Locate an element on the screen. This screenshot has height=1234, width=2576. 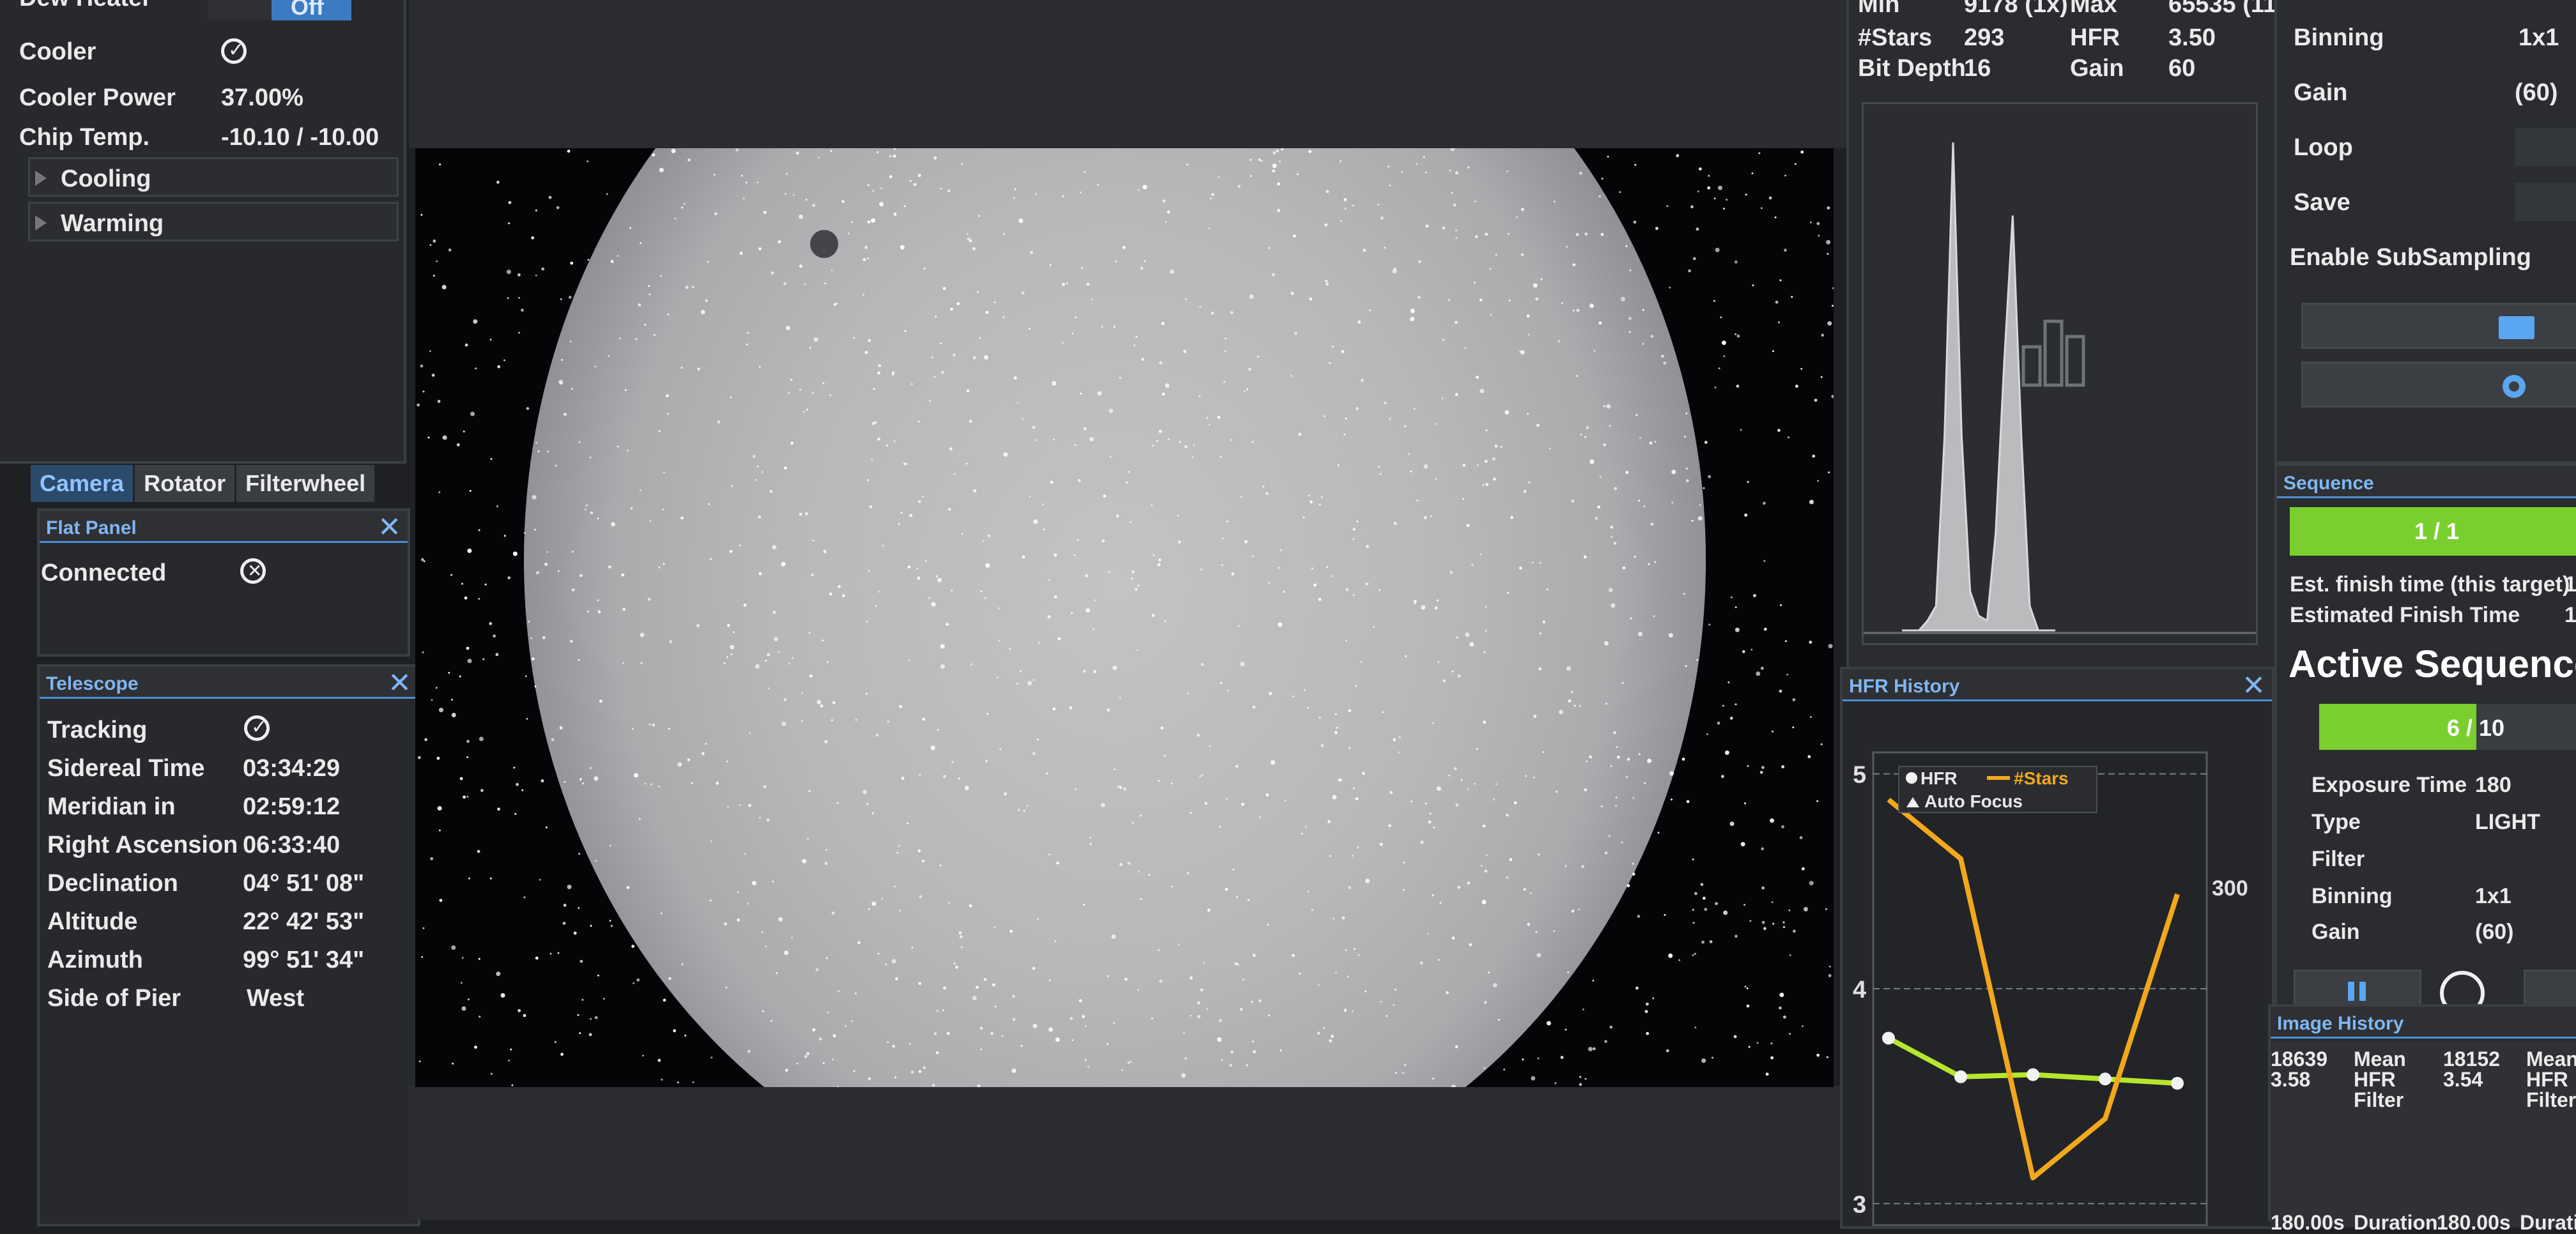
binning-label: Binning is located at coordinates (2339, 37).